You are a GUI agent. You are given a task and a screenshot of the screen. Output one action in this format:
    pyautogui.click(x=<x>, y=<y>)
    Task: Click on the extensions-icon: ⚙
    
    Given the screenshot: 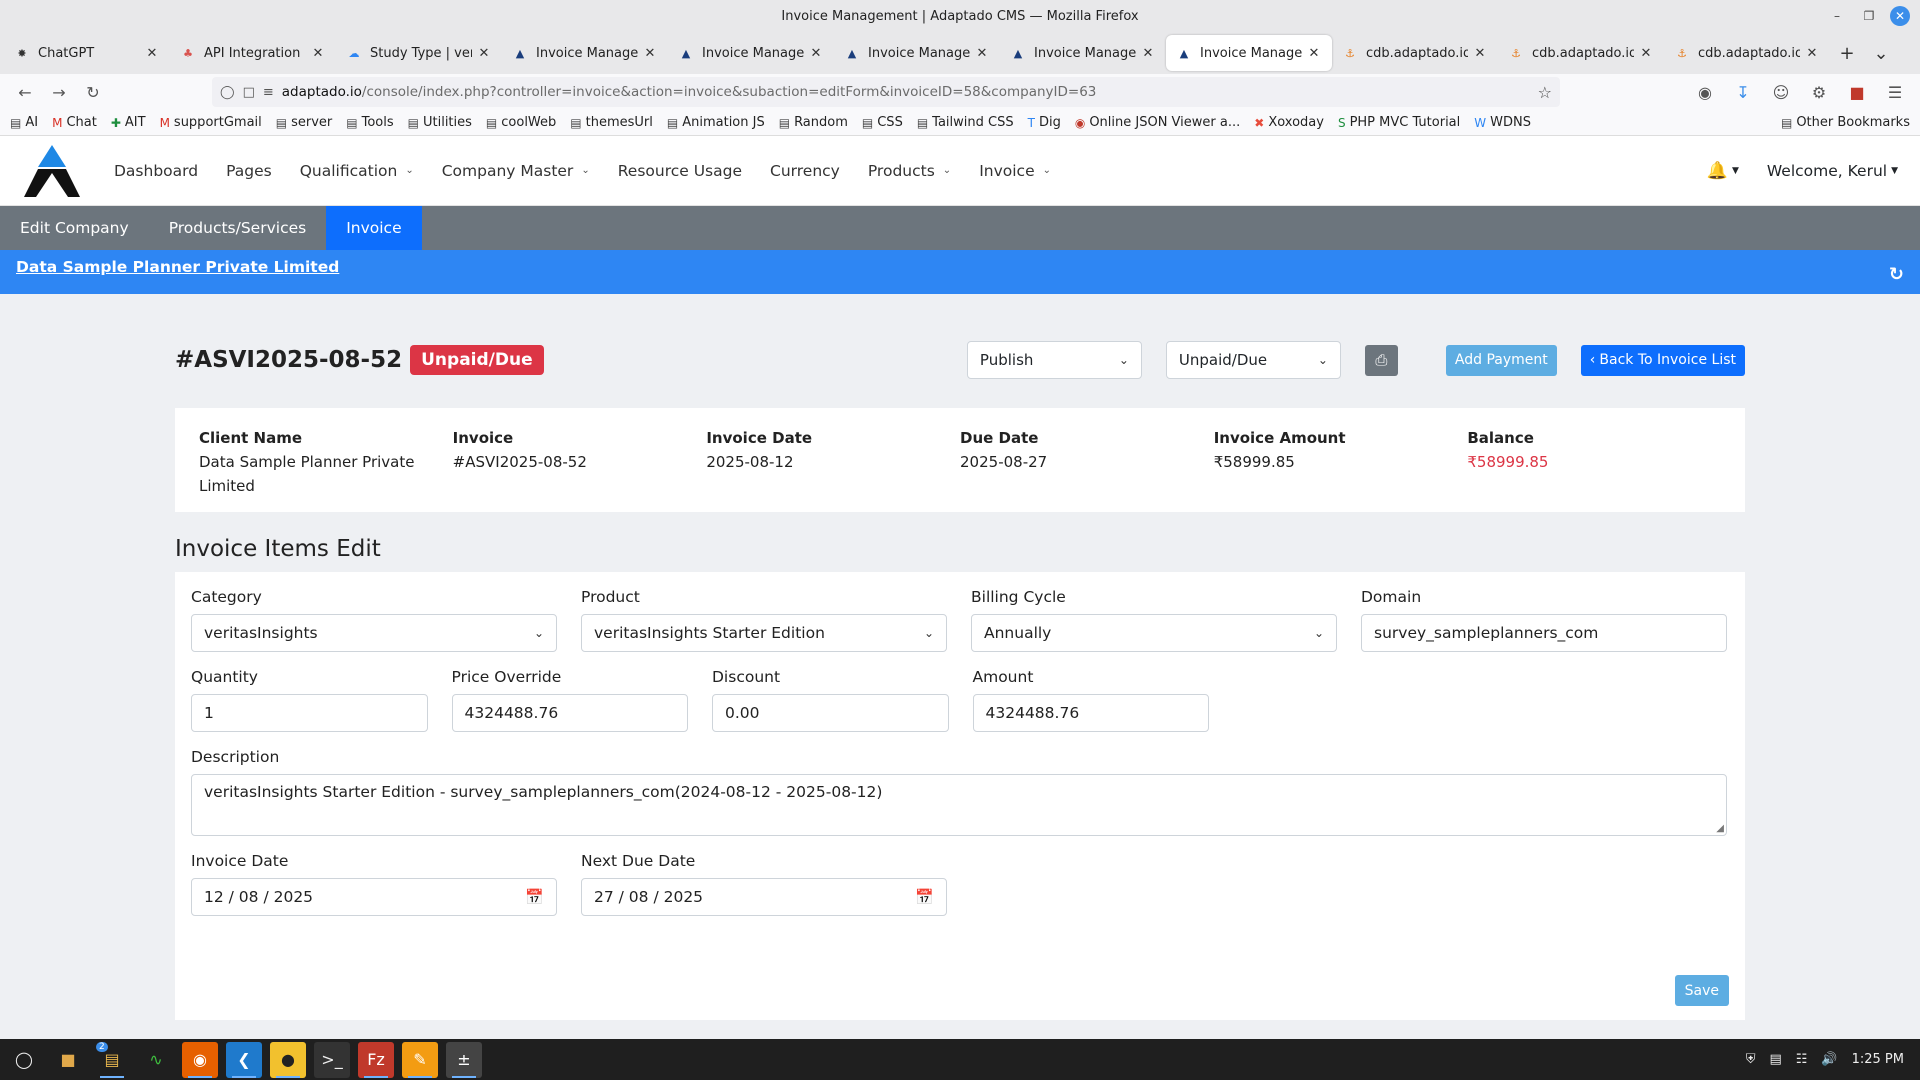 What is the action you would take?
    pyautogui.click(x=1819, y=92)
    